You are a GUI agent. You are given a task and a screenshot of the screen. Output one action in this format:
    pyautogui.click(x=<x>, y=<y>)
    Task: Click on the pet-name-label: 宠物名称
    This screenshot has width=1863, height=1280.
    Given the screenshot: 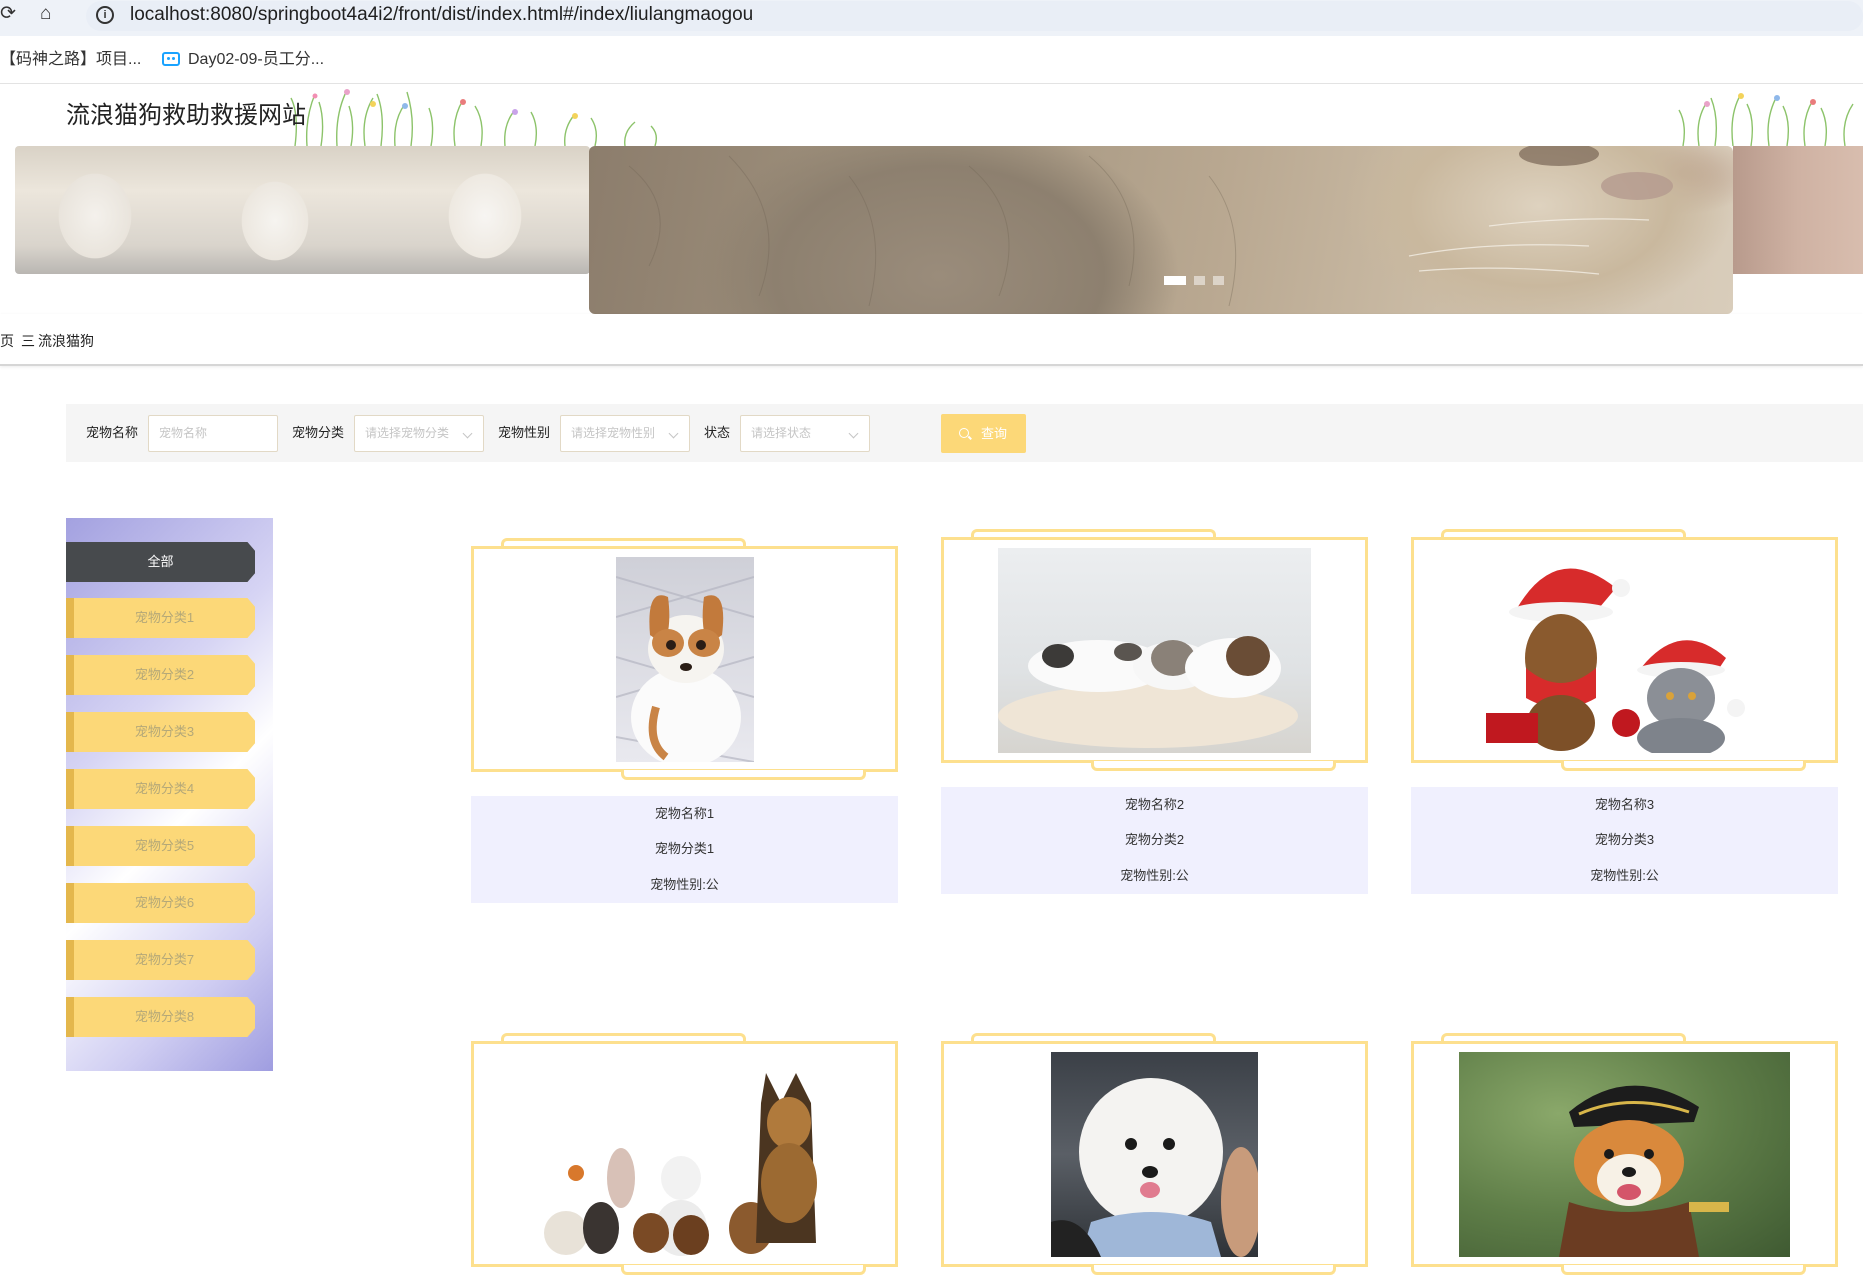 What is the action you would take?
    pyautogui.click(x=112, y=432)
    